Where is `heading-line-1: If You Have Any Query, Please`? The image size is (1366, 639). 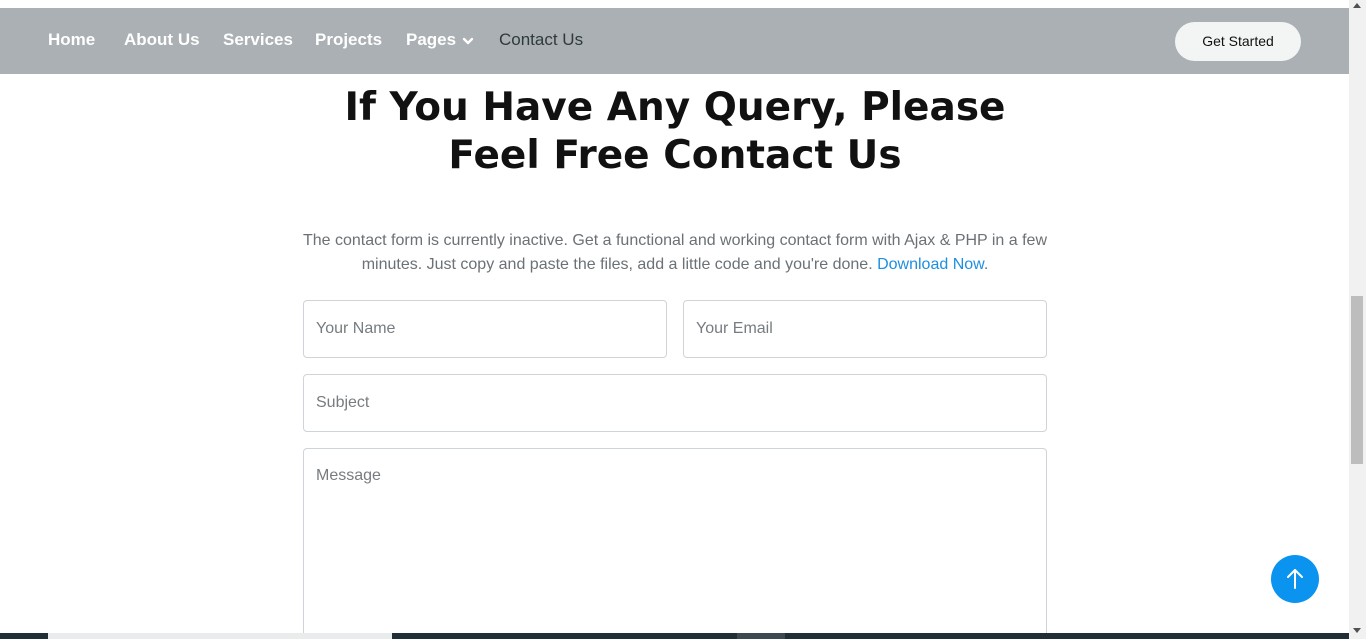
heading-line-1: If You Have Any Query, Please is located at coordinates (675, 107).